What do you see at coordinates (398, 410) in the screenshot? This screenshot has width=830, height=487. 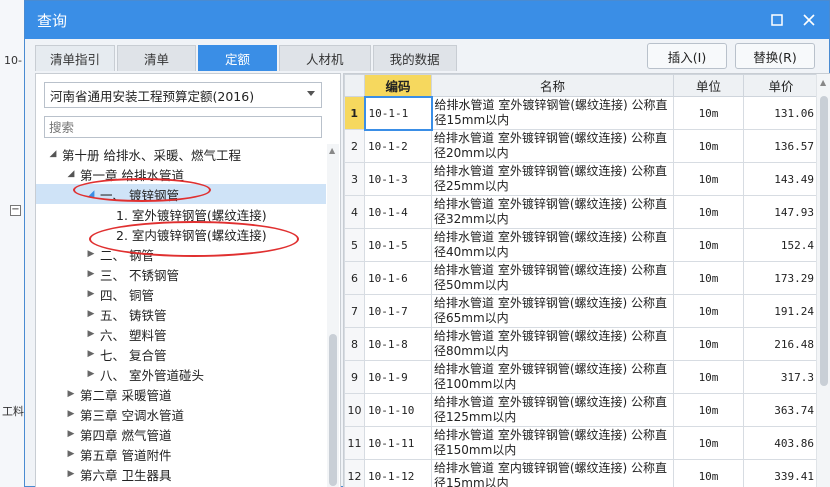 I see `cell-code: 10-1-10` at bounding box center [398, 410].